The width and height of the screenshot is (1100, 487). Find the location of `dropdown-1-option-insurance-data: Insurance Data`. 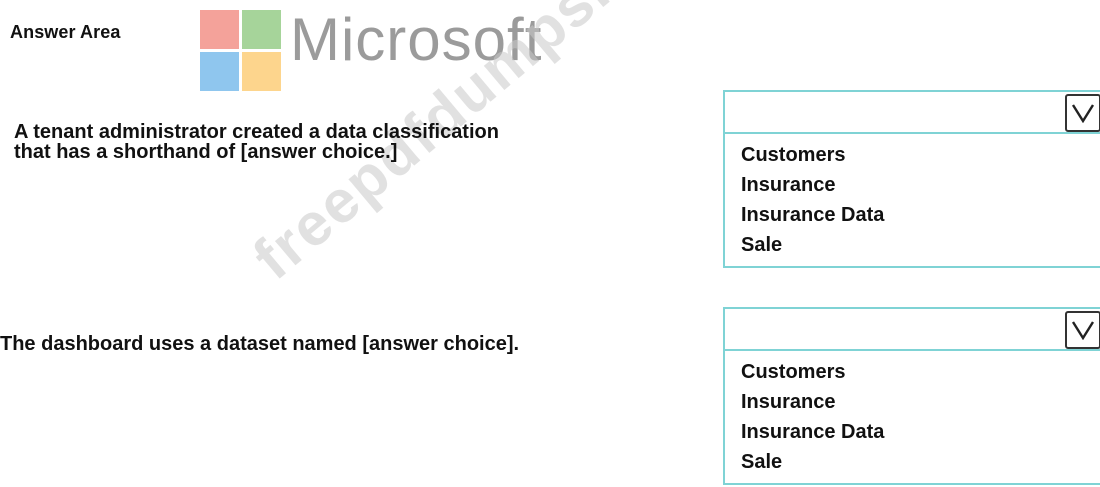

dropdown-1-option-insurance-data: Insurance Data is located at coordinates (920, 215).